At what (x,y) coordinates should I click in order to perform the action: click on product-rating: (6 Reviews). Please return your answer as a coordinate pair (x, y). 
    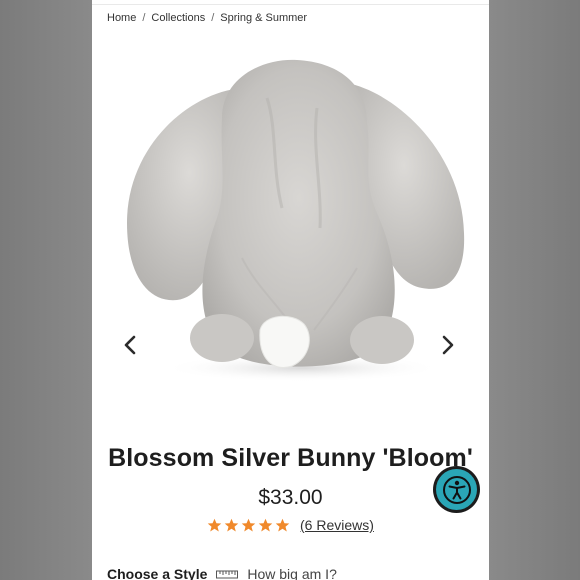
    Looking at the image, I should click on (290, 525).